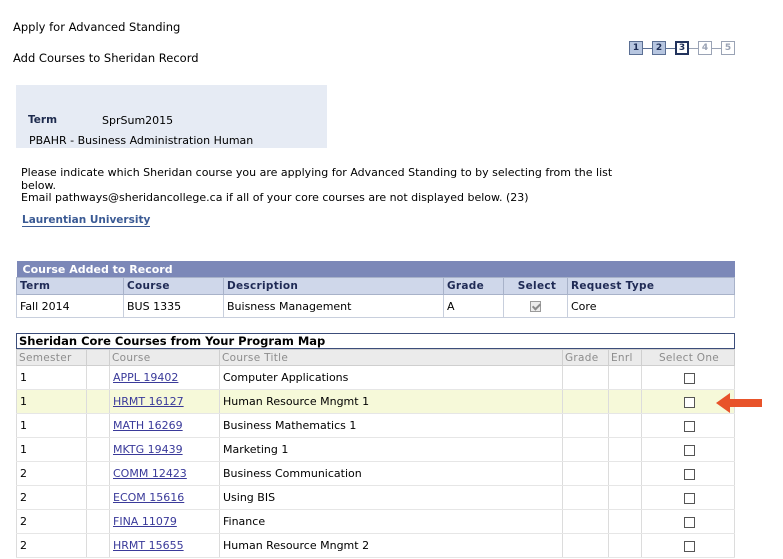 The image size is (783, 559). Describe the element at coordinates (651, 306) in the screenshot. I see `cell-request-type: Core` at that location.